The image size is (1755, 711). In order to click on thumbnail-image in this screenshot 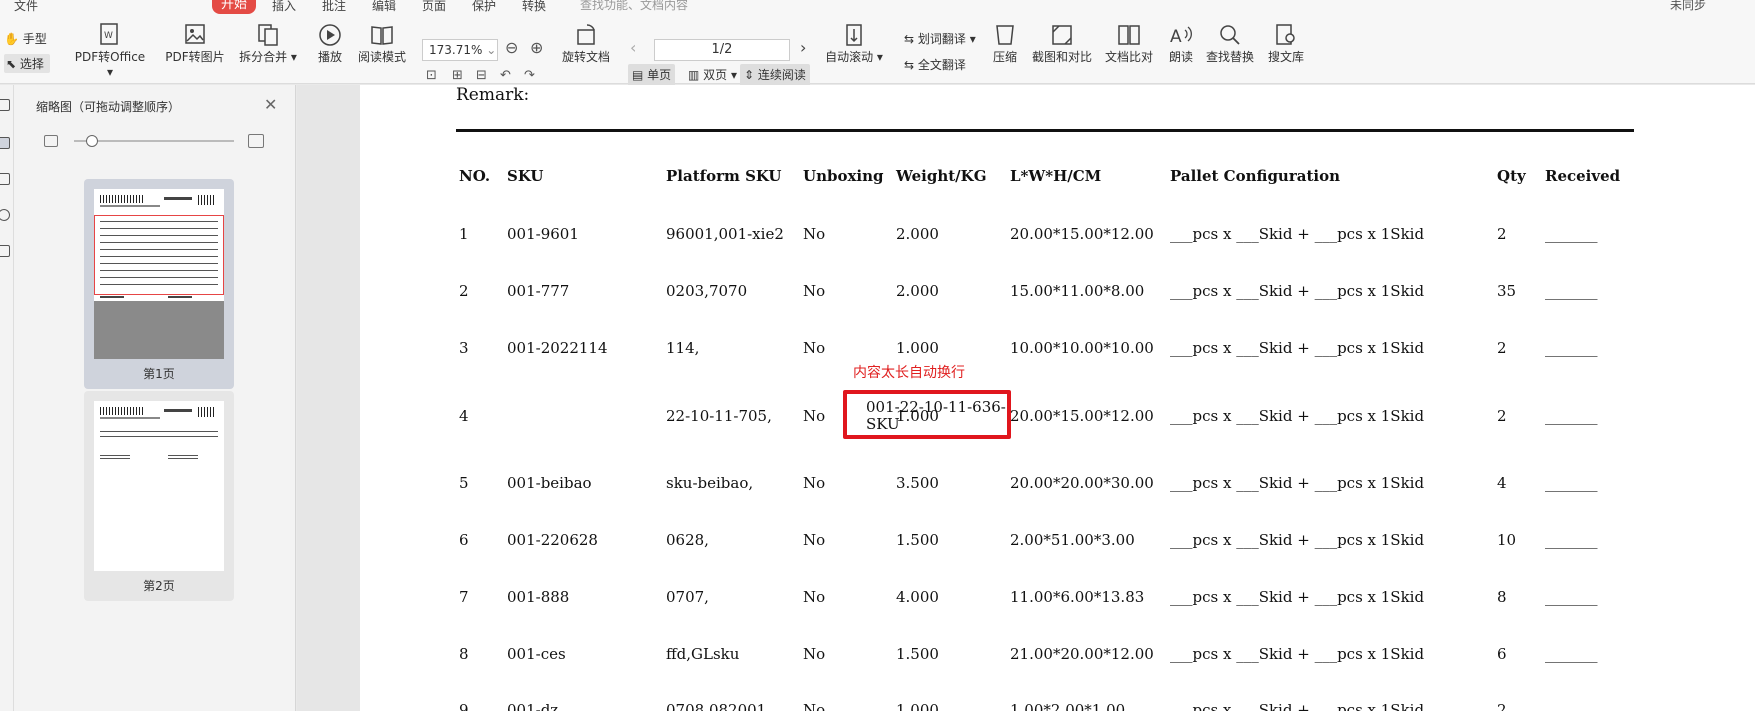, I will do `click(159, 274)`.